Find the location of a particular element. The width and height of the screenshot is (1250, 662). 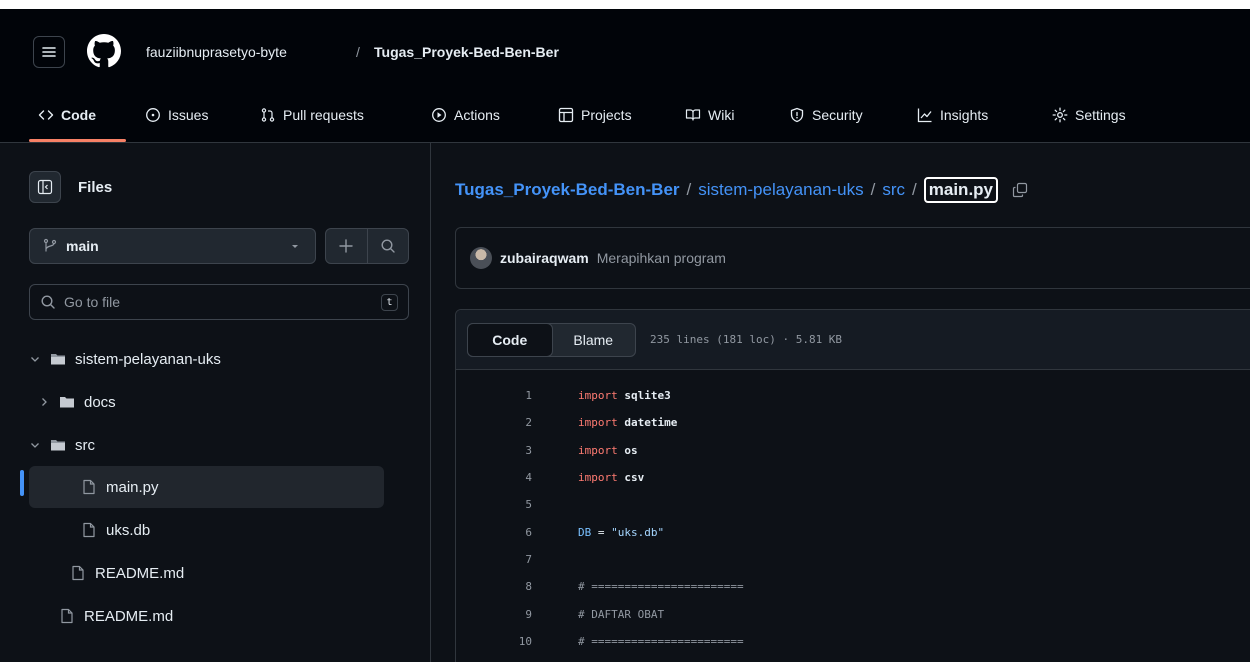

folder-icon is located at coordinates (67, 402).